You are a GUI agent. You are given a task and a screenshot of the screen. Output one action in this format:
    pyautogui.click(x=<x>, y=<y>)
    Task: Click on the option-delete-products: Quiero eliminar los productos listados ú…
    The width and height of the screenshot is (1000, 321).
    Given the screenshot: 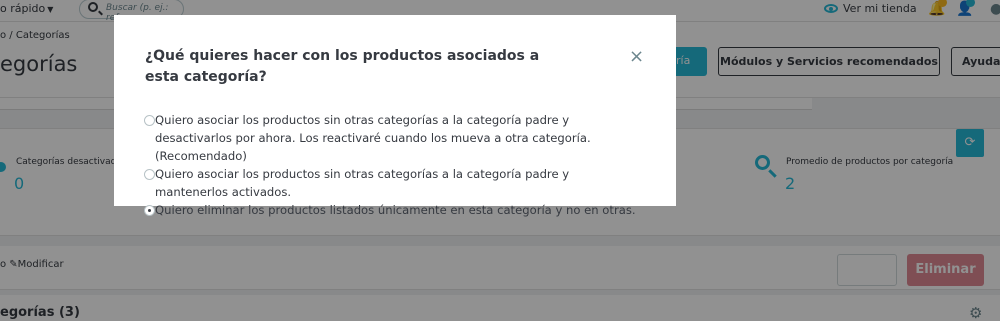 What is the action you would take?
    pyautogui.click(x=394, y=210)
    